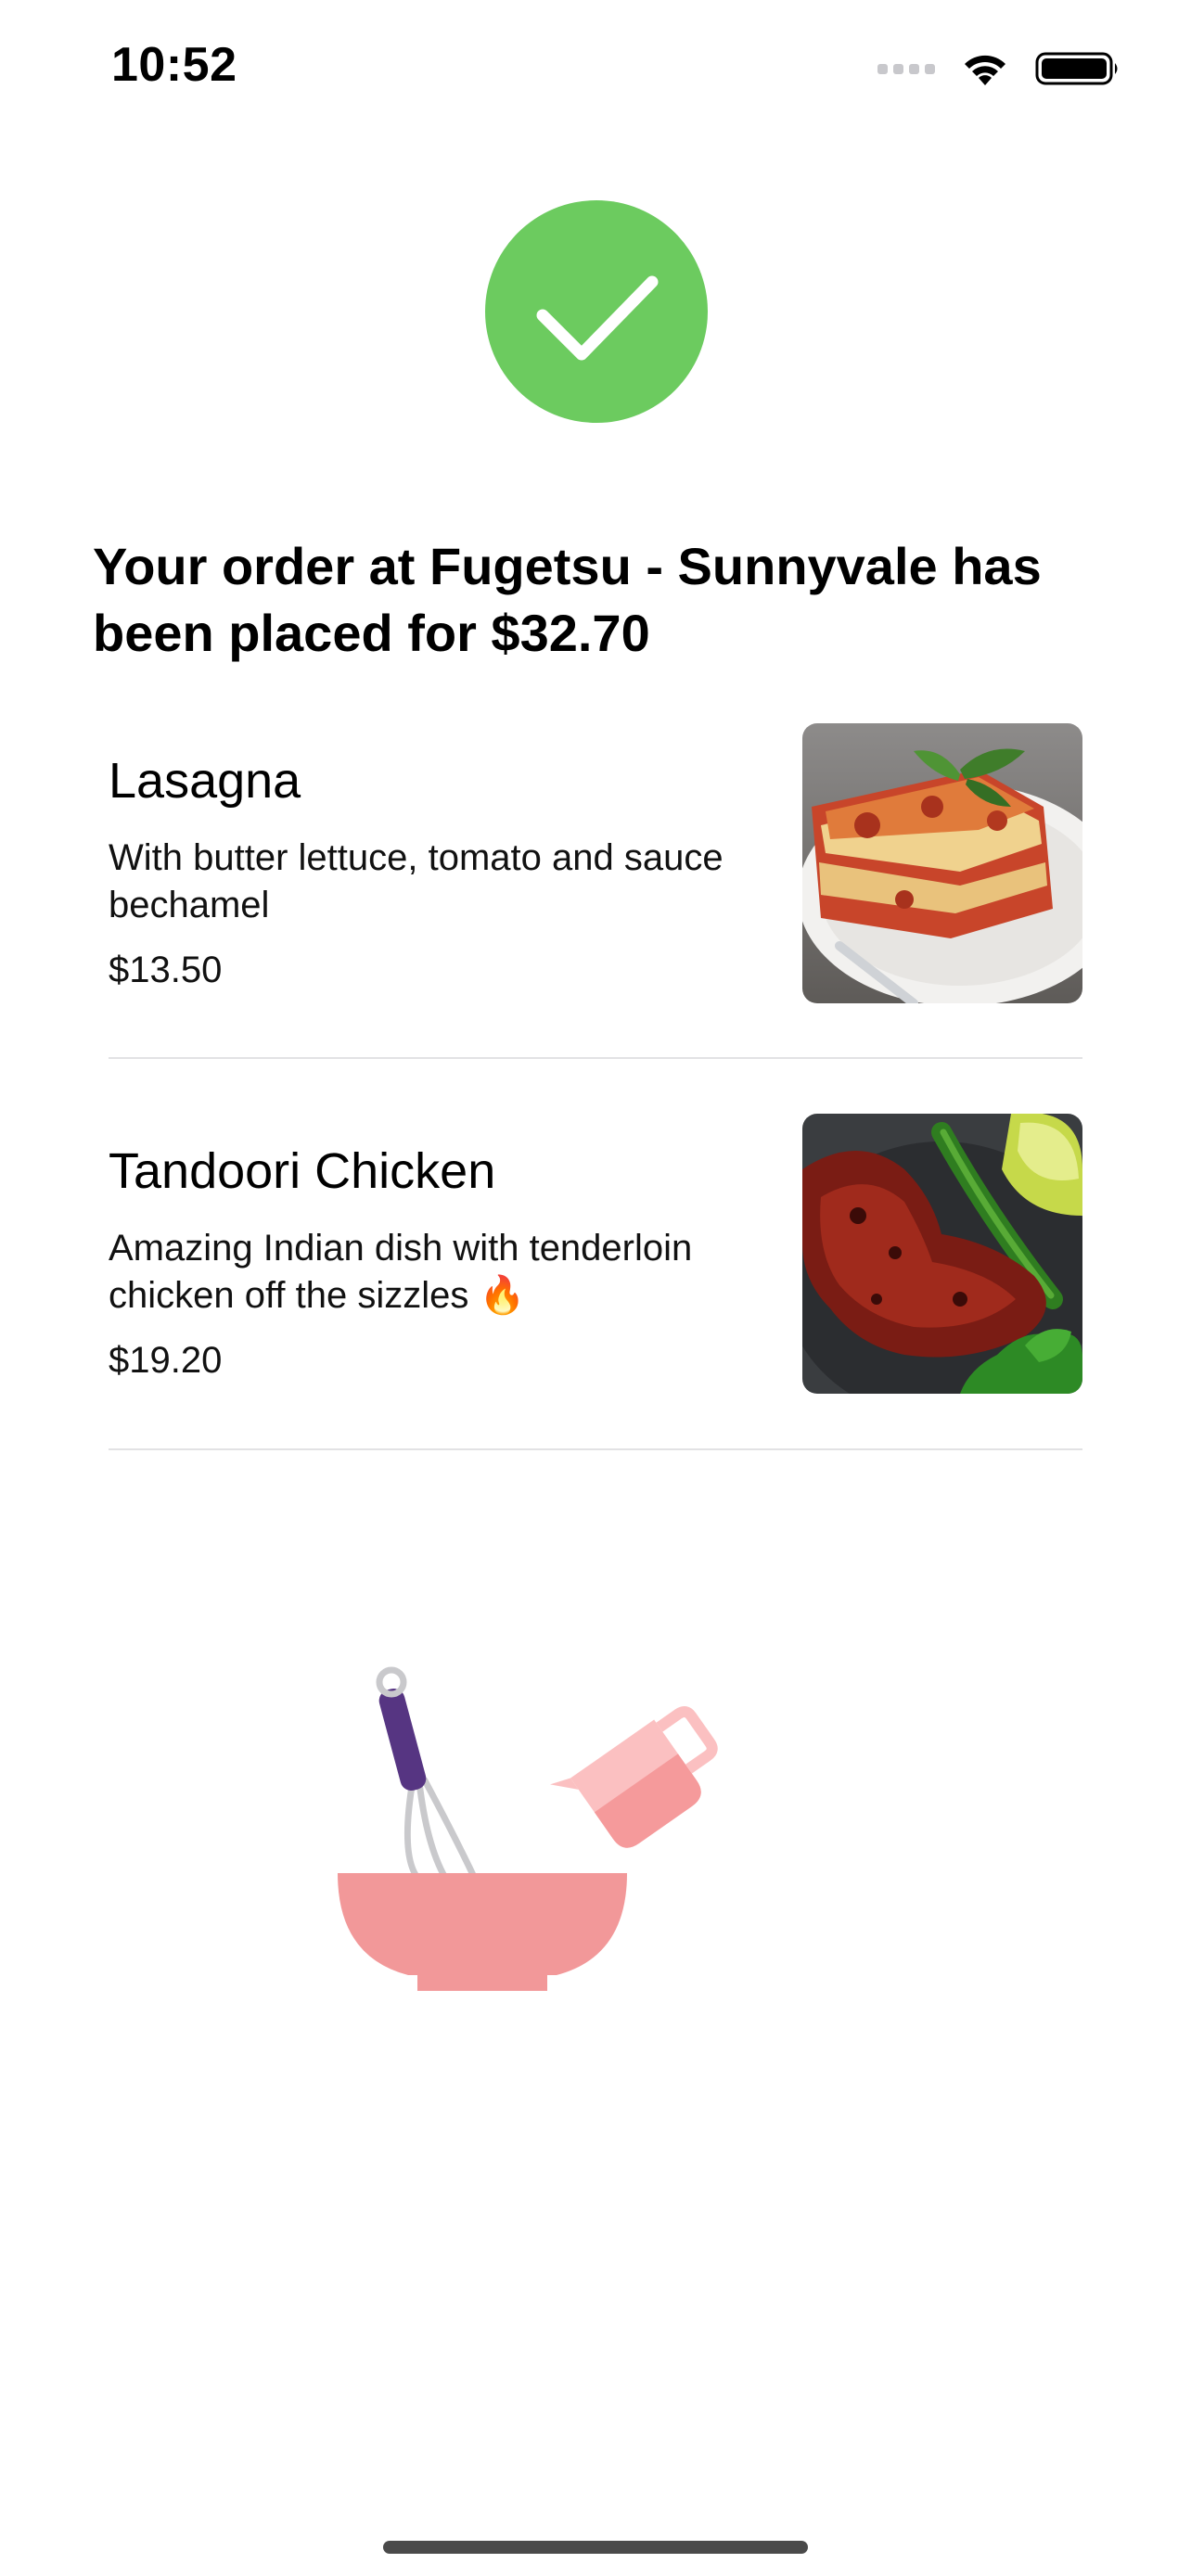  I want to click on status-time: 10:52, so click(174, 65).